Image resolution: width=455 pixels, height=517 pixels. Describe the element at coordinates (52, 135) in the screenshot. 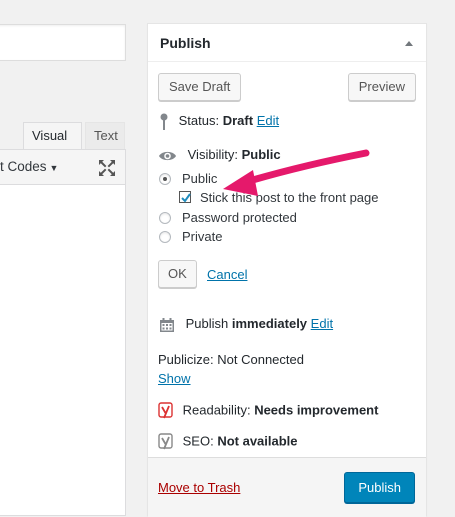

I see `tab-visual: Visual` at that location.